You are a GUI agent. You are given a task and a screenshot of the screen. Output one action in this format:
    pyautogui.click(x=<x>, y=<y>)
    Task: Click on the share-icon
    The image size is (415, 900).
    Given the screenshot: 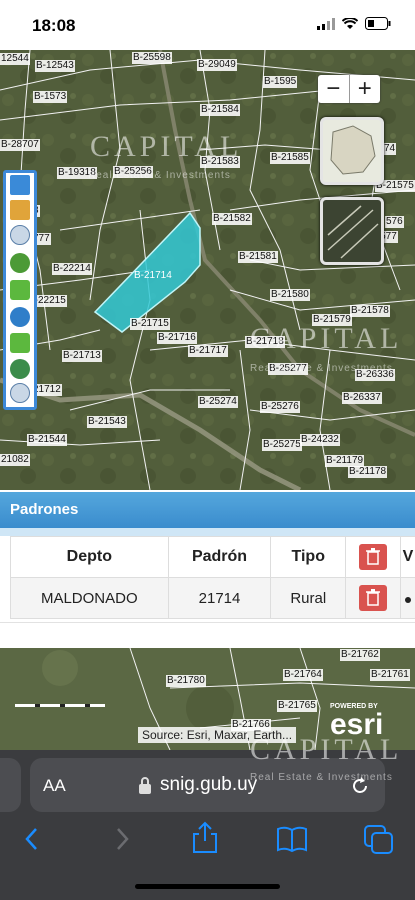 What is the action you would take?
    pyautogui.click(x=205, y=837)
    